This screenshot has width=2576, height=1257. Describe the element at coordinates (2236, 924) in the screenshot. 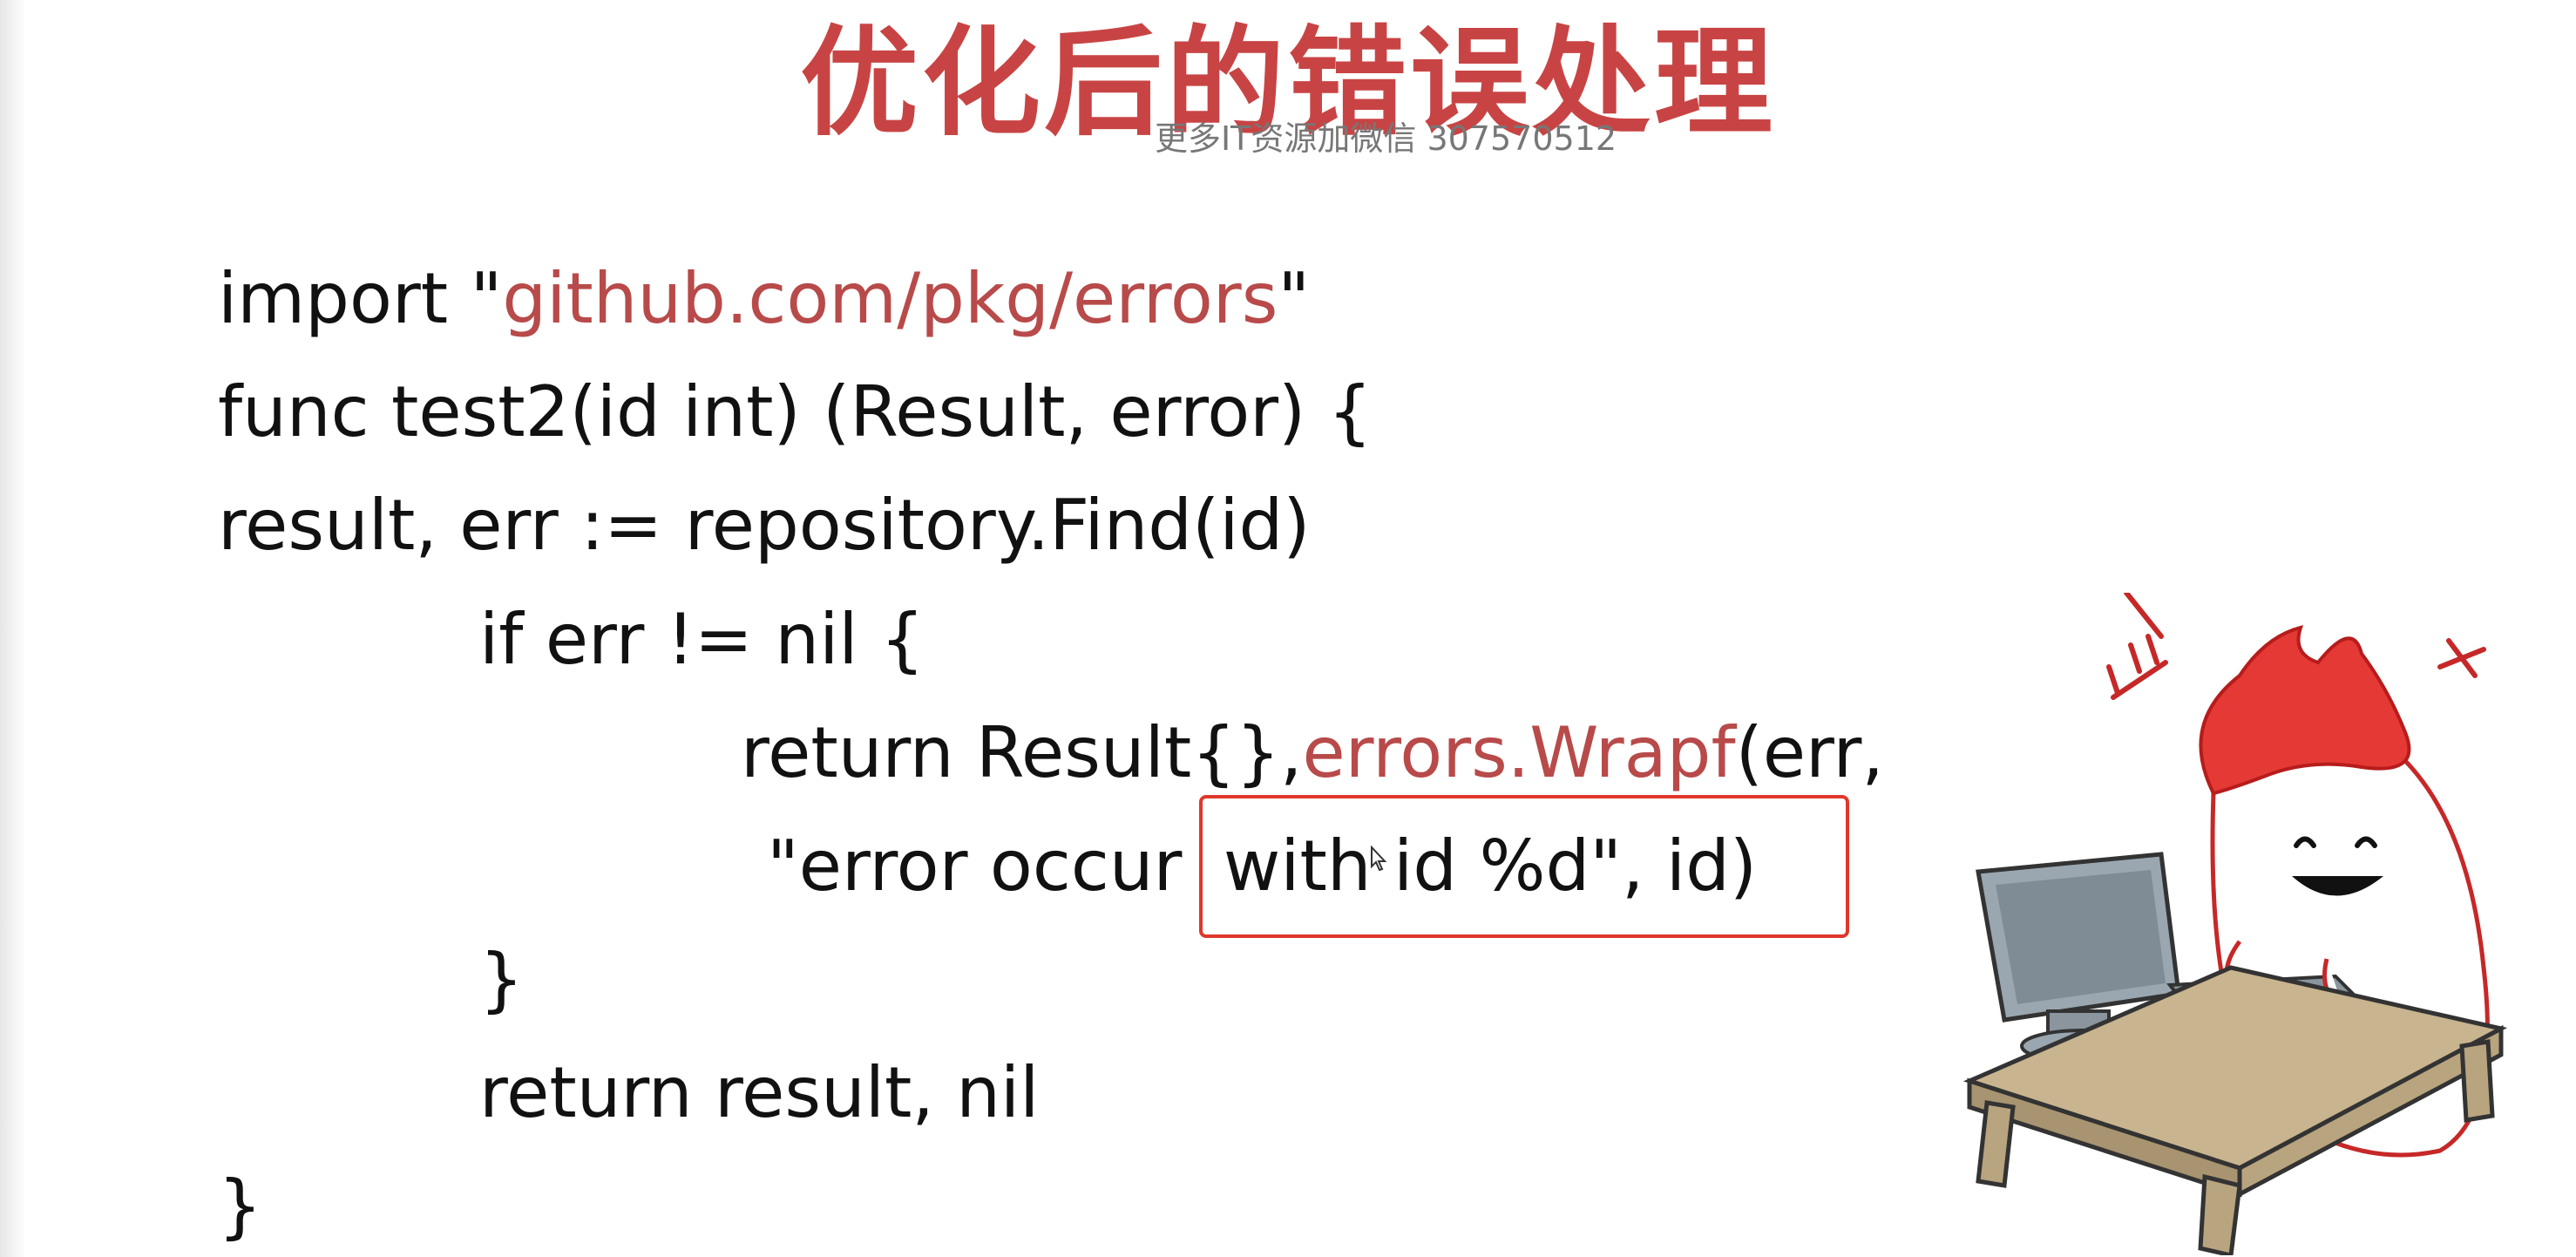

I see `mascot-at-computer-illustration` at that location.